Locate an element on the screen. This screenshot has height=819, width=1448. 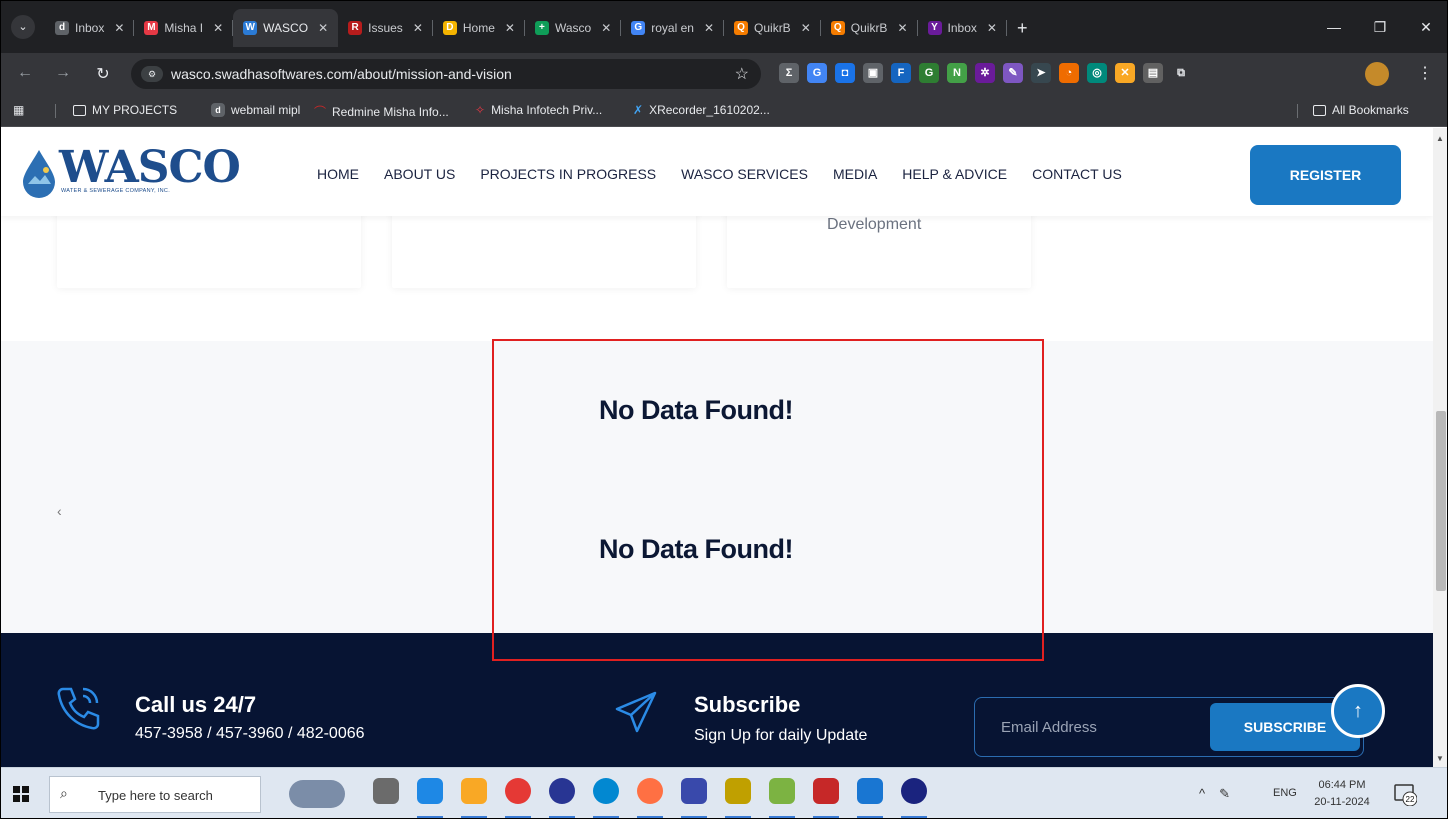
browser-tab: M Misha I ✕ is located at coordinates (184, 28).